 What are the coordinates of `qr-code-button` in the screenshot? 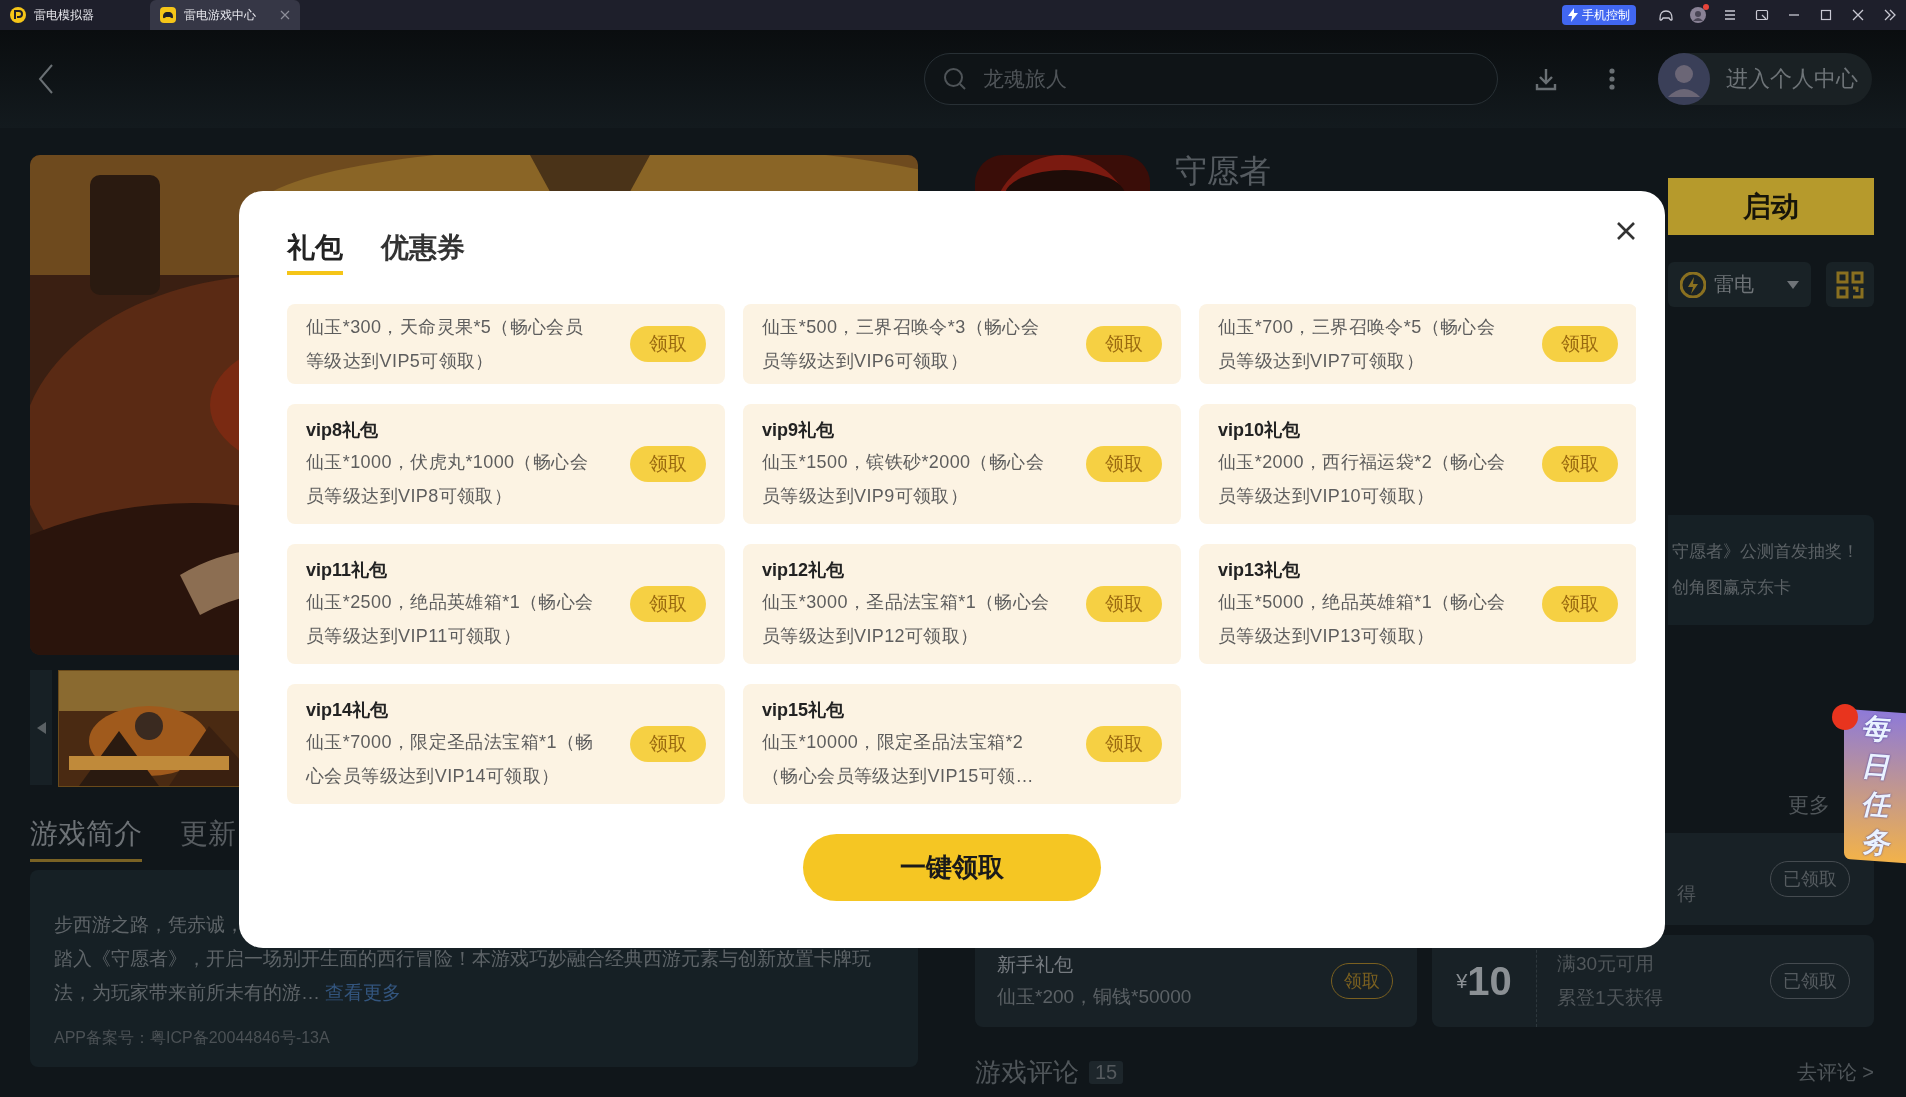 It's located at (1850, 284).